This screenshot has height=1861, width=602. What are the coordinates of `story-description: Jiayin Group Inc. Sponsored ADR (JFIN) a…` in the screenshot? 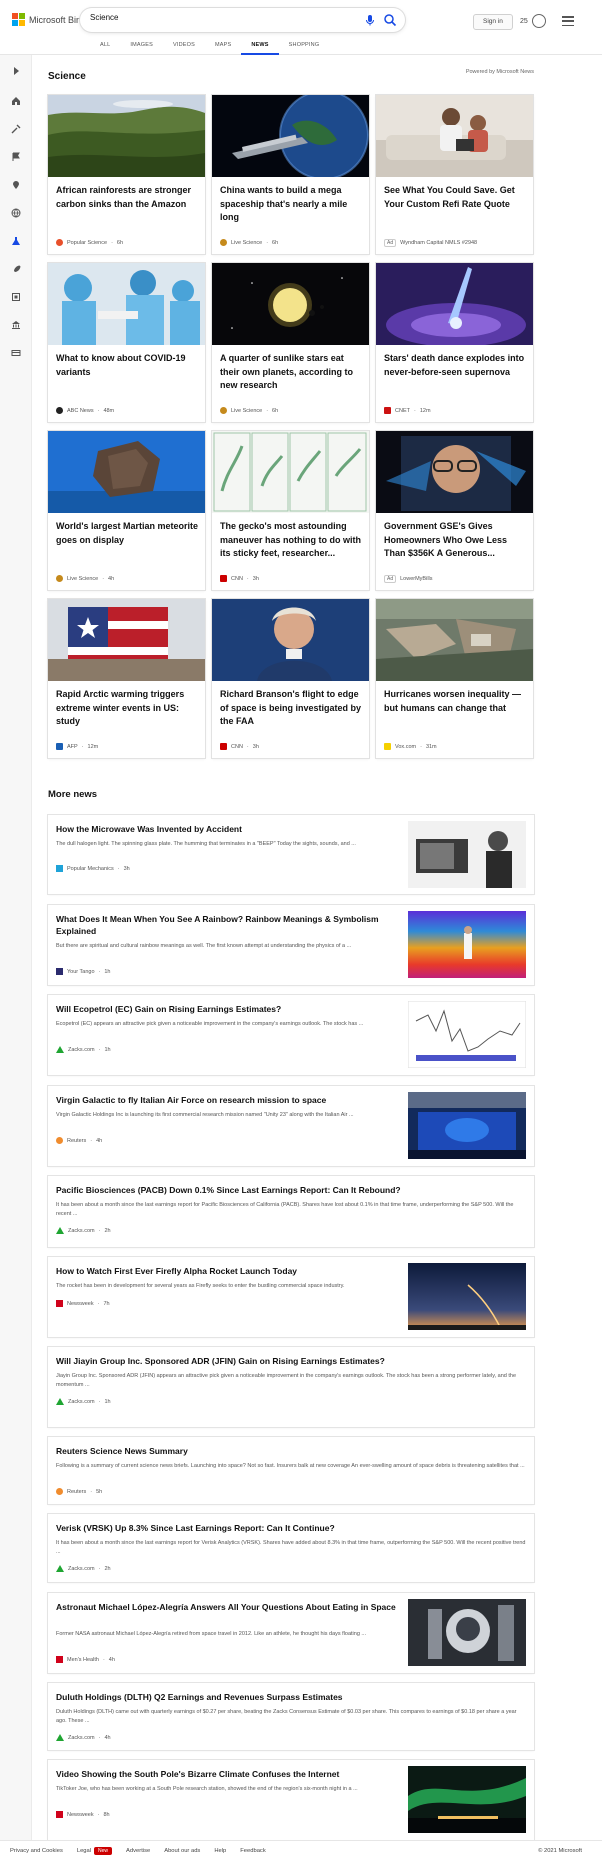 It's located at (286, 1380).